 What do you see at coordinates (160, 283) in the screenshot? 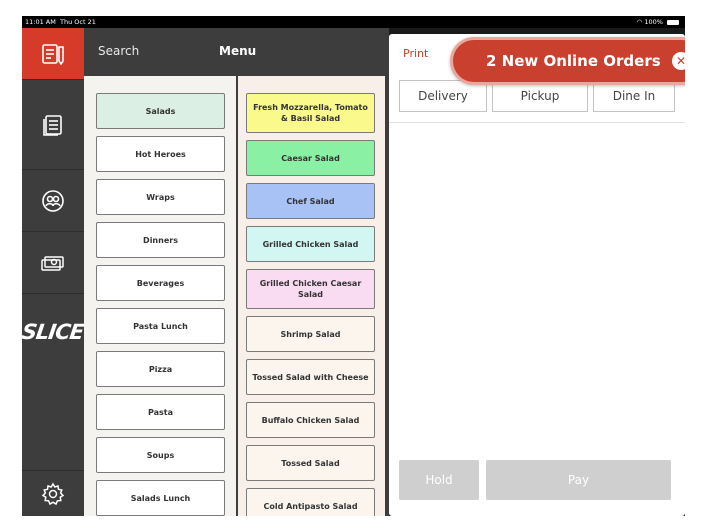
I see `category-beverages: Beverages` at bounding box center [160, 283].